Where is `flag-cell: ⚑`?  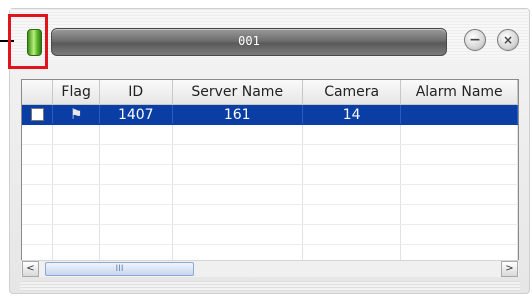
flag-cell: ⚑ is located at coordinates (76, 114).